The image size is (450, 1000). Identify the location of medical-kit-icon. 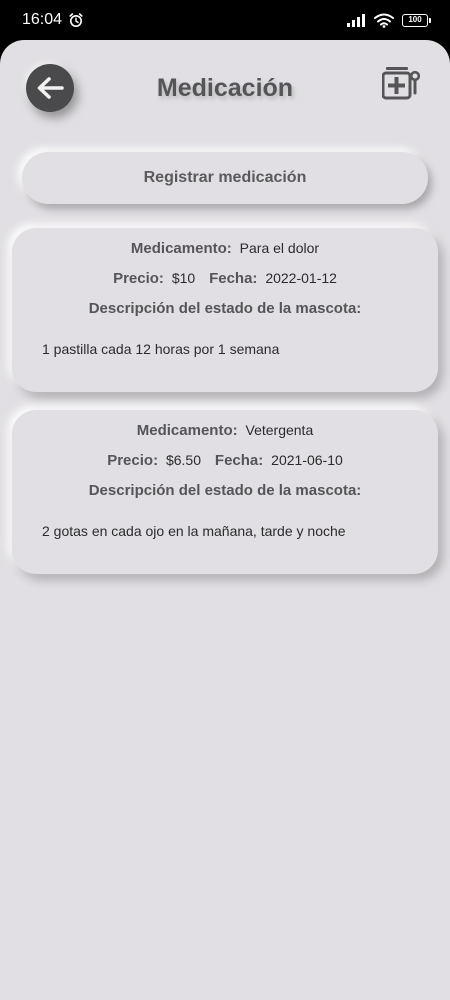
(401, 83).